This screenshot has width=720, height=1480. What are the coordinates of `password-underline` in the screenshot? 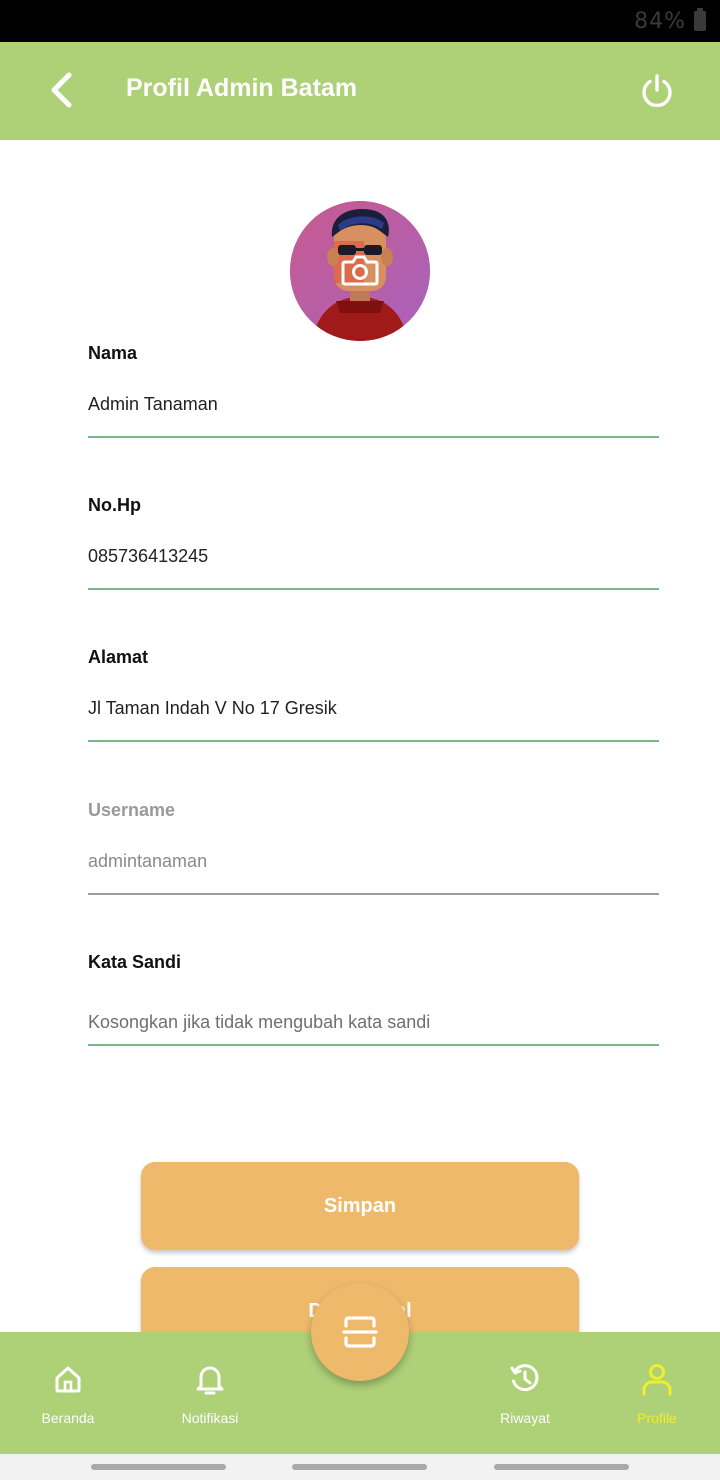 It's located at (373, 1045).